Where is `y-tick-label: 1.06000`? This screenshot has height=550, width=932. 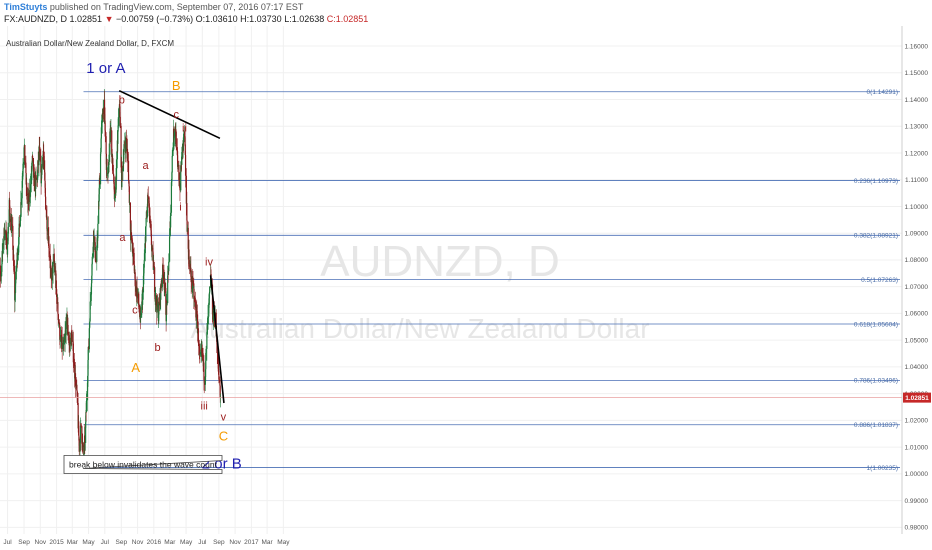 y-tick-label: 1.06000 is located at coordinates (917, 314).